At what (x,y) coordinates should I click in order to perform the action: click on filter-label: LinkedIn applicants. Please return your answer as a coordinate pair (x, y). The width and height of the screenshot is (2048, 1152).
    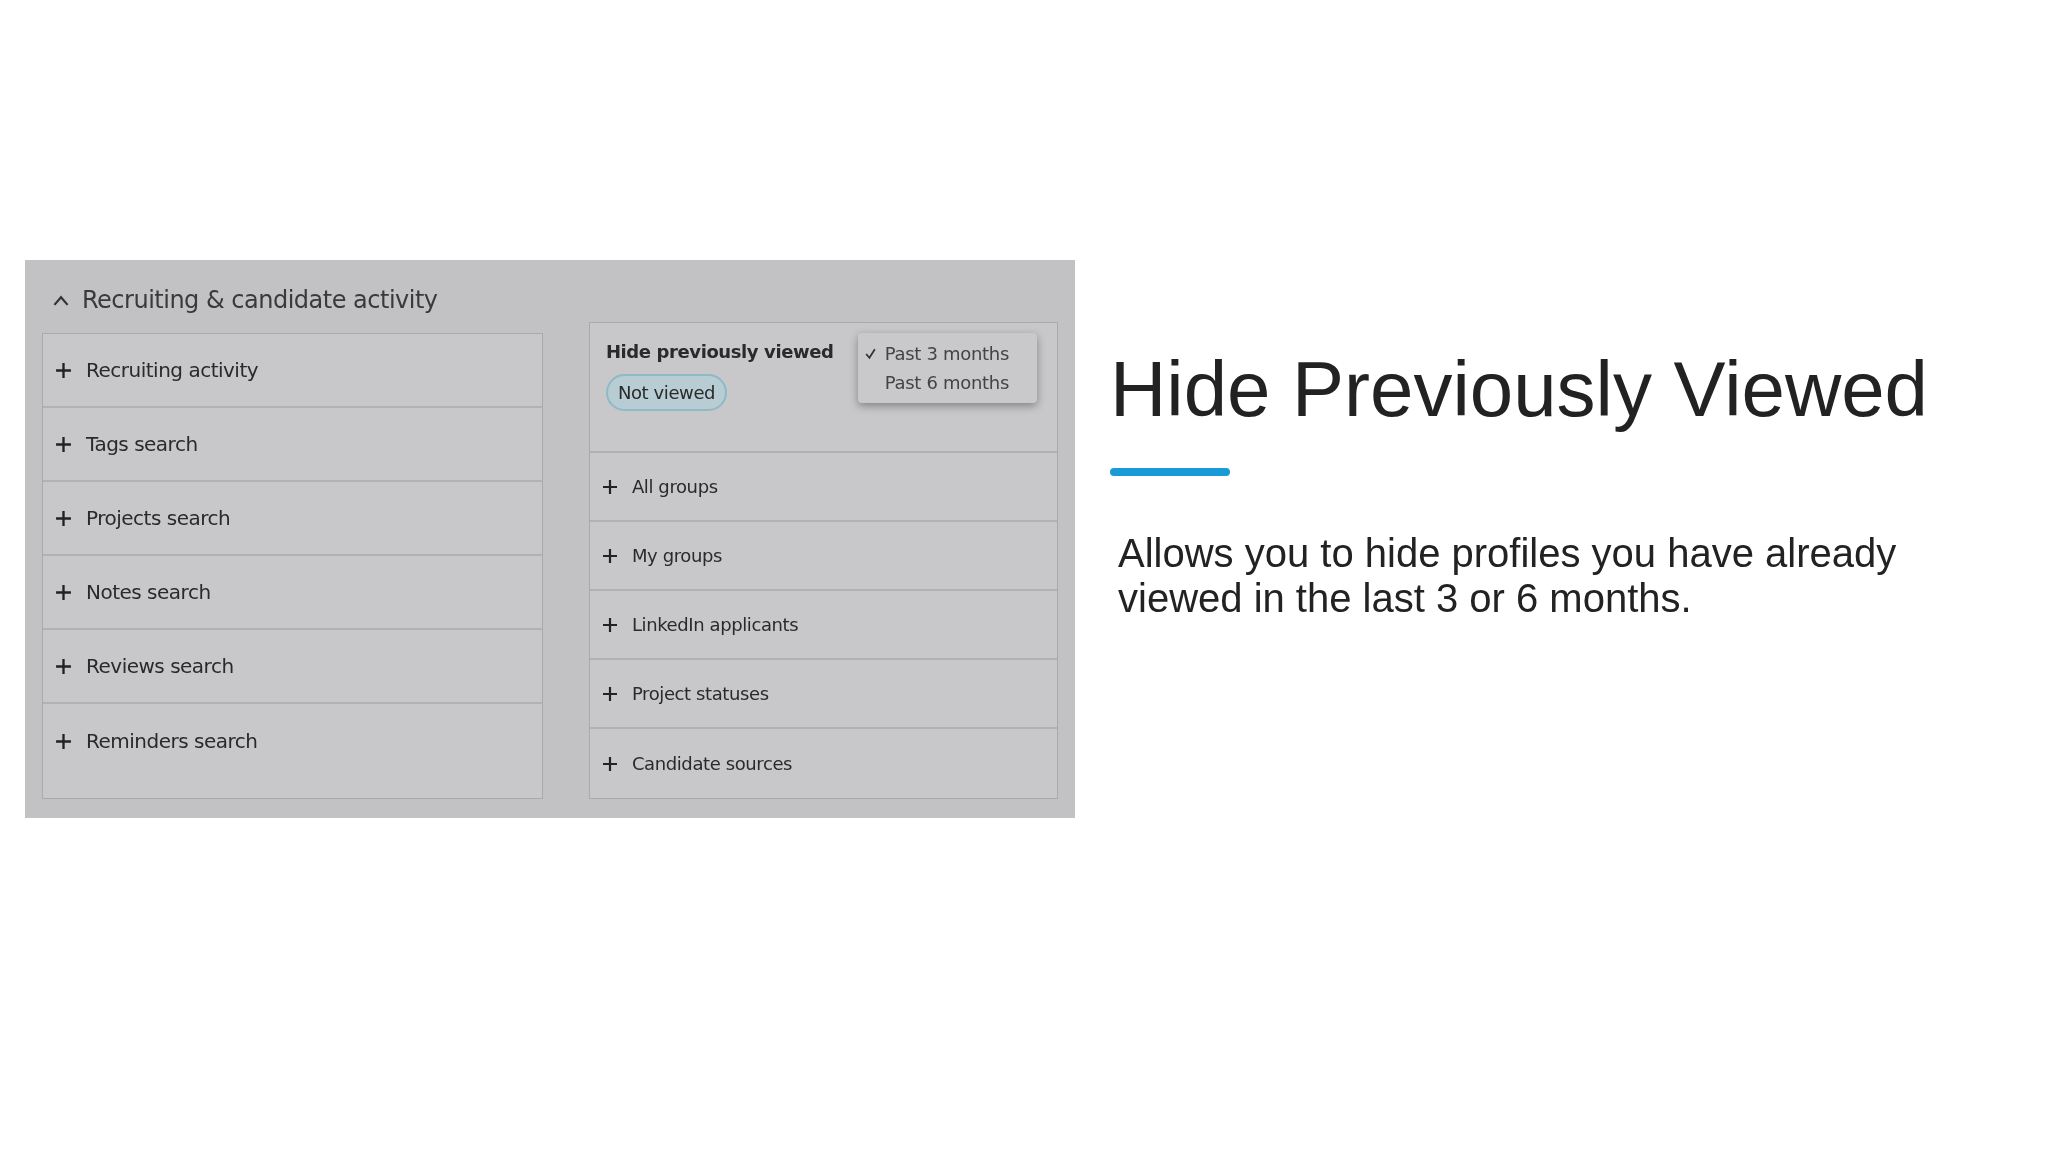
    Looking at the image, I should click on (715, 624).